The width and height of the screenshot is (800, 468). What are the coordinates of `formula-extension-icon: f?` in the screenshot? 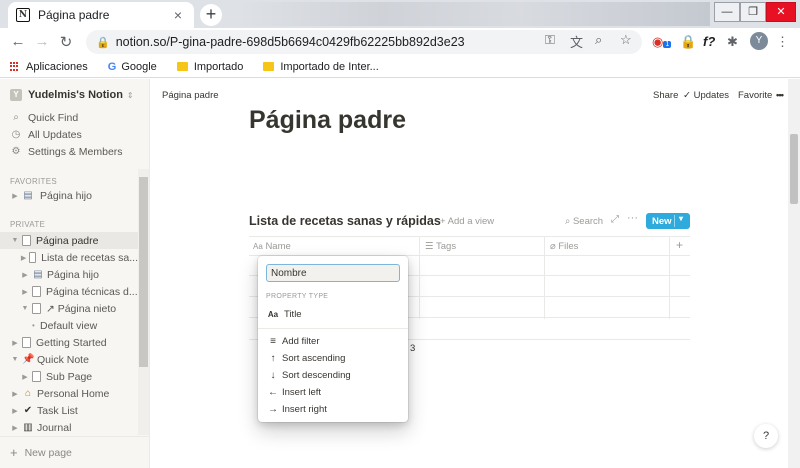 It's located at (709, 41).